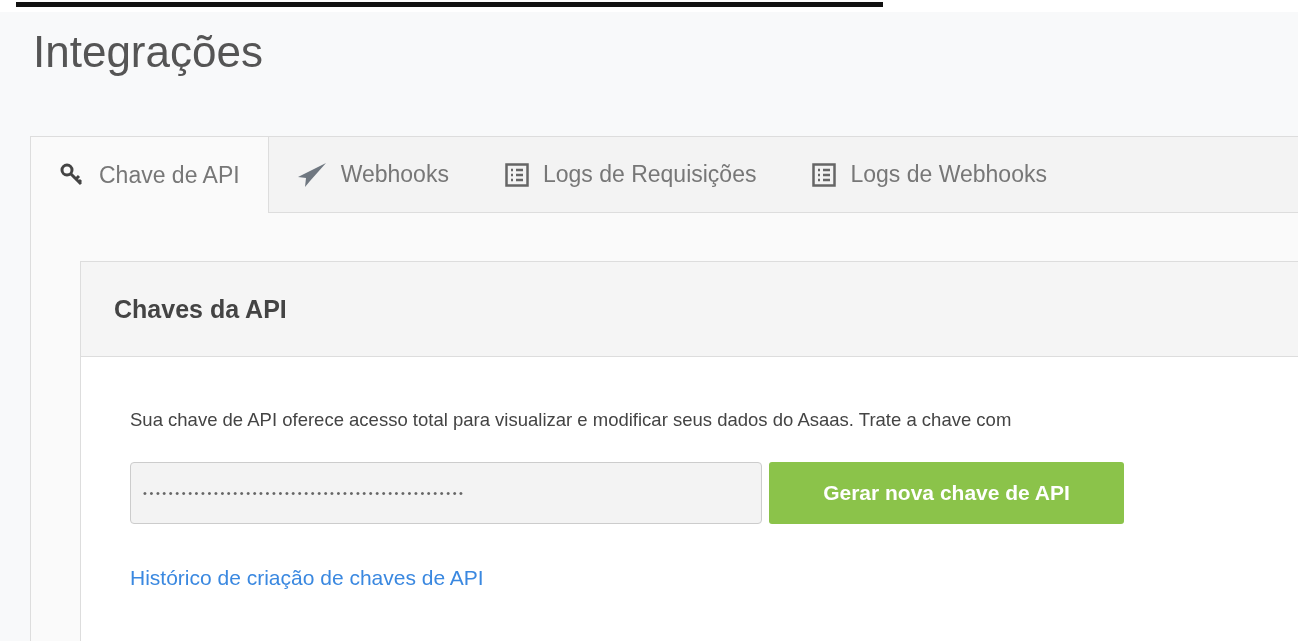  What do you see at coordinates (571, 420) in the screenshot?
I see `description-text: Sua chave de API oferece acesso total para visualizar e modificar seus dados do Asaas. Trate a chave com` at bounding box center [571, 420].